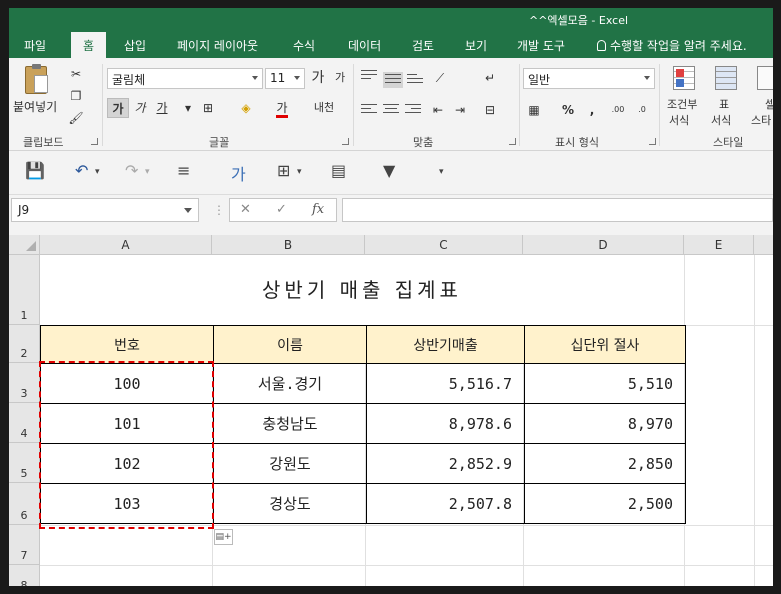 This screenshot has height=594, width=781. What do you see at coordinates (605, 423) in the screenshot?
I see `cell-rounded: 8,970` at bounding box center [605, 423].